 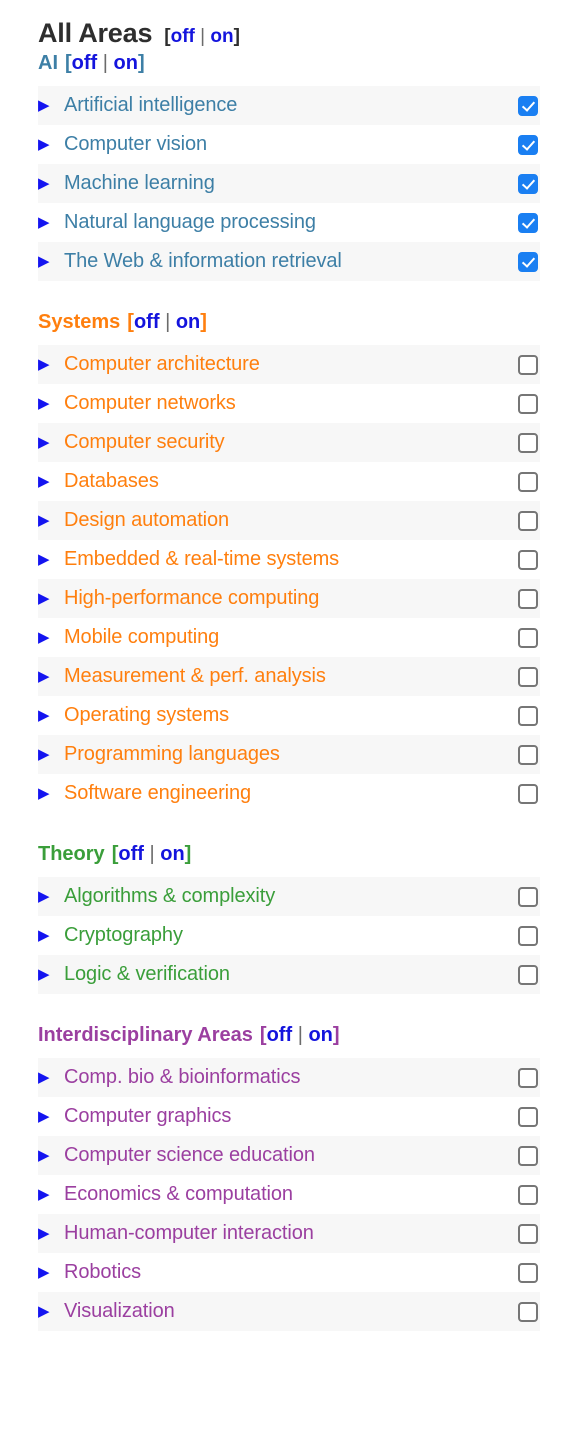 I want to click on area-label: Visualization, so click(x=291, y=1311).